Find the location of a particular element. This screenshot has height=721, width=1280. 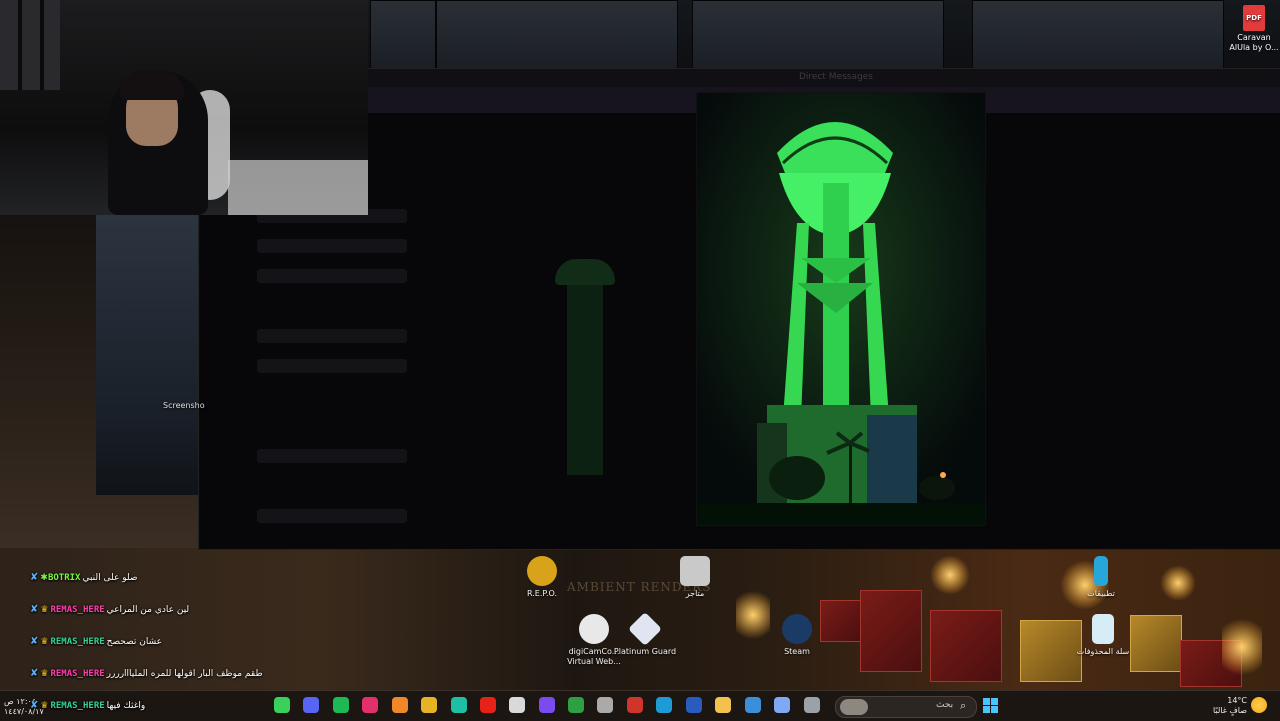

chat-message: ✘ ♛ REMAS_HERE لين عادي من المراعي is located at coordinates (109, 610).